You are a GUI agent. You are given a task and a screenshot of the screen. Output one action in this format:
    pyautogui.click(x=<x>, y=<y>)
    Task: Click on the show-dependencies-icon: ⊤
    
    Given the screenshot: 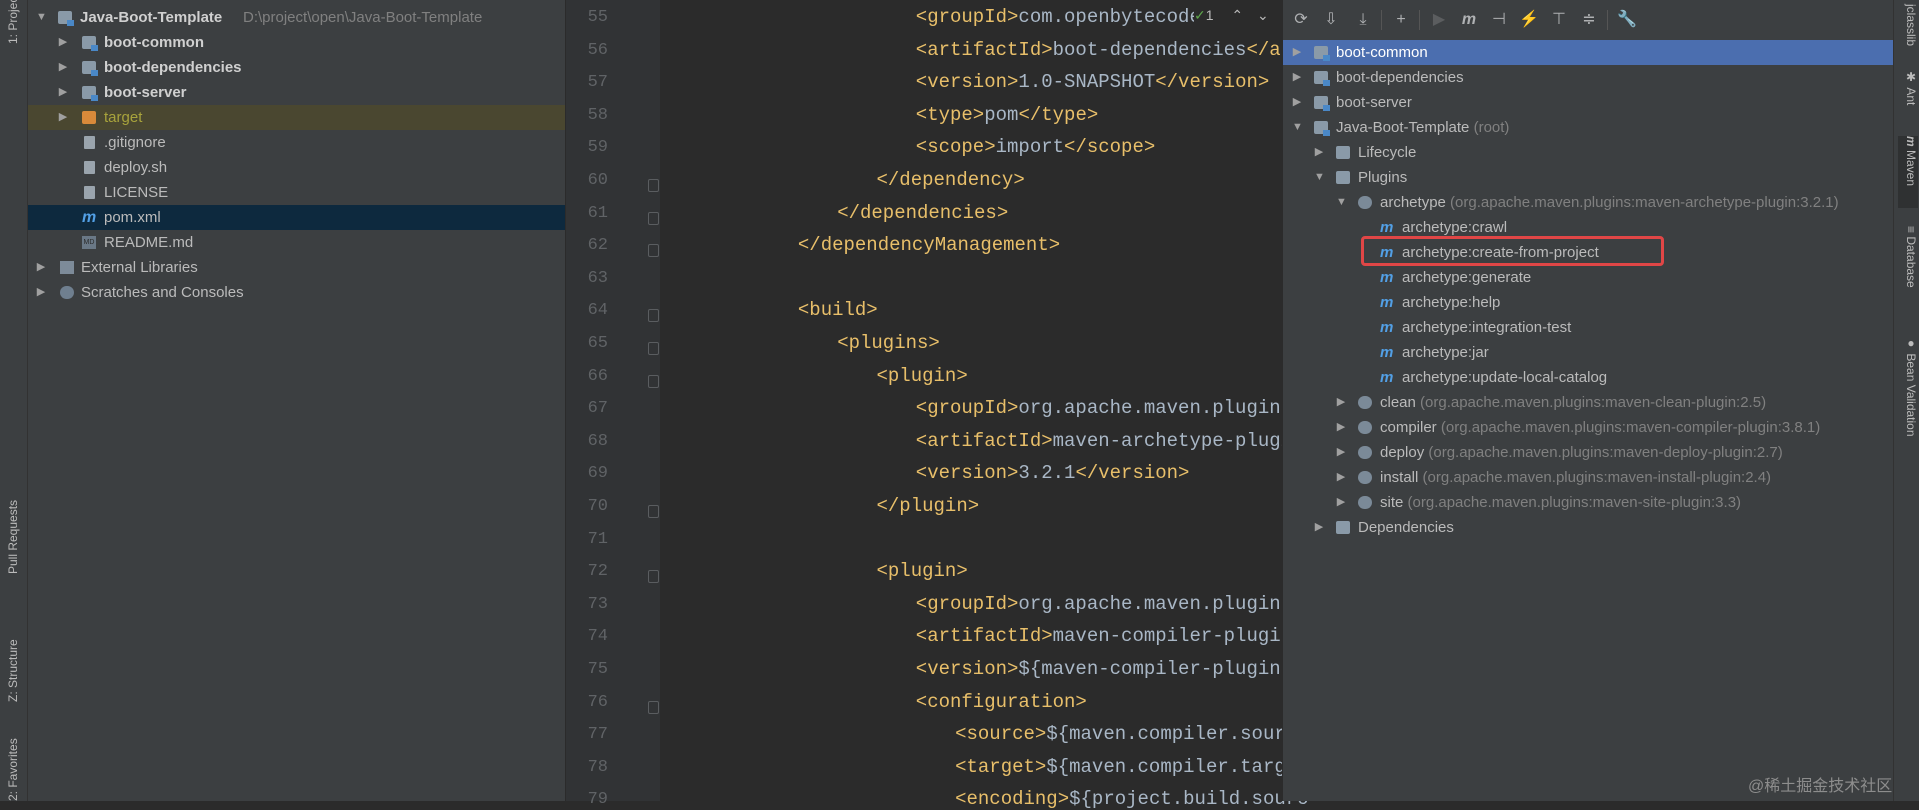 What is the action you would take?
    pyautogui.click(x=1559, y=20)
    